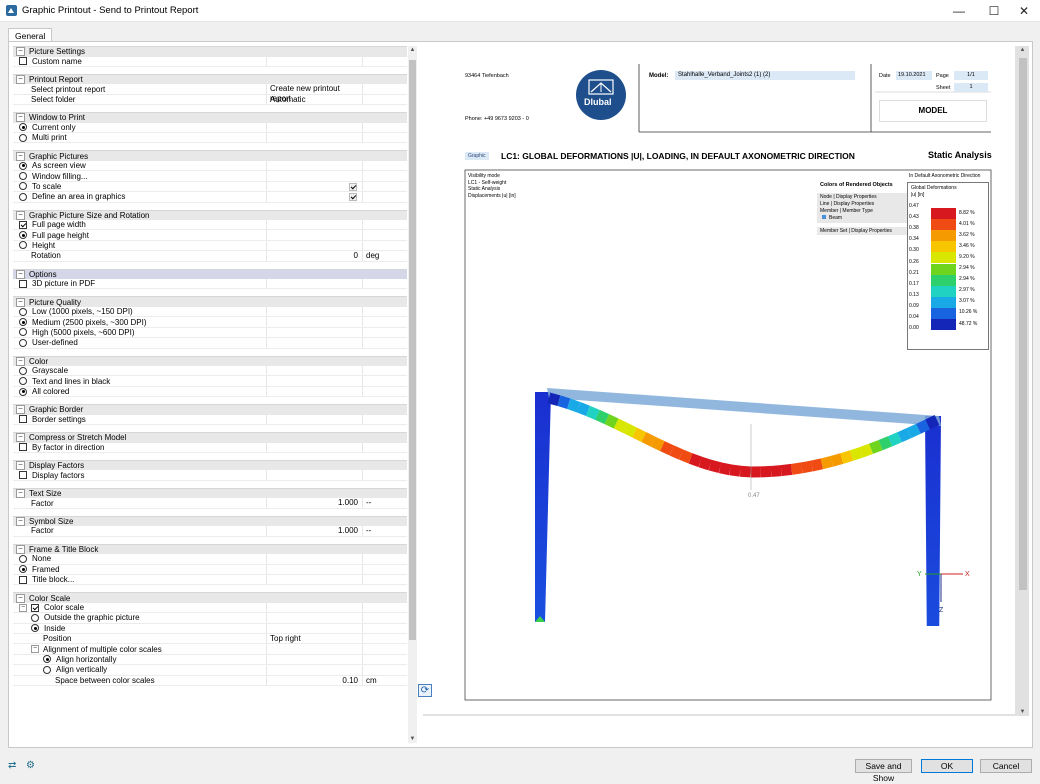  I want to click on tree-row: Grayscale, so click(210, 371).